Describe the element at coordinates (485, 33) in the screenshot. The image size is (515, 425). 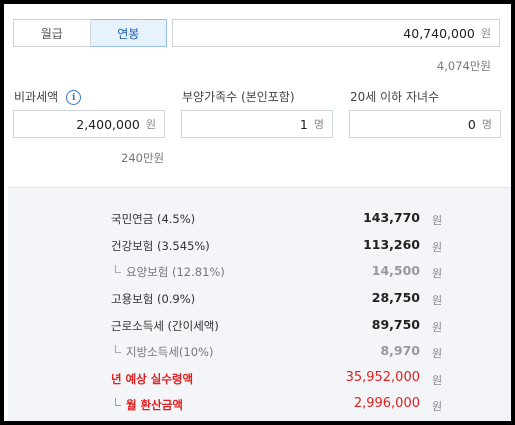
I see `salary-unit: 원` at that location.